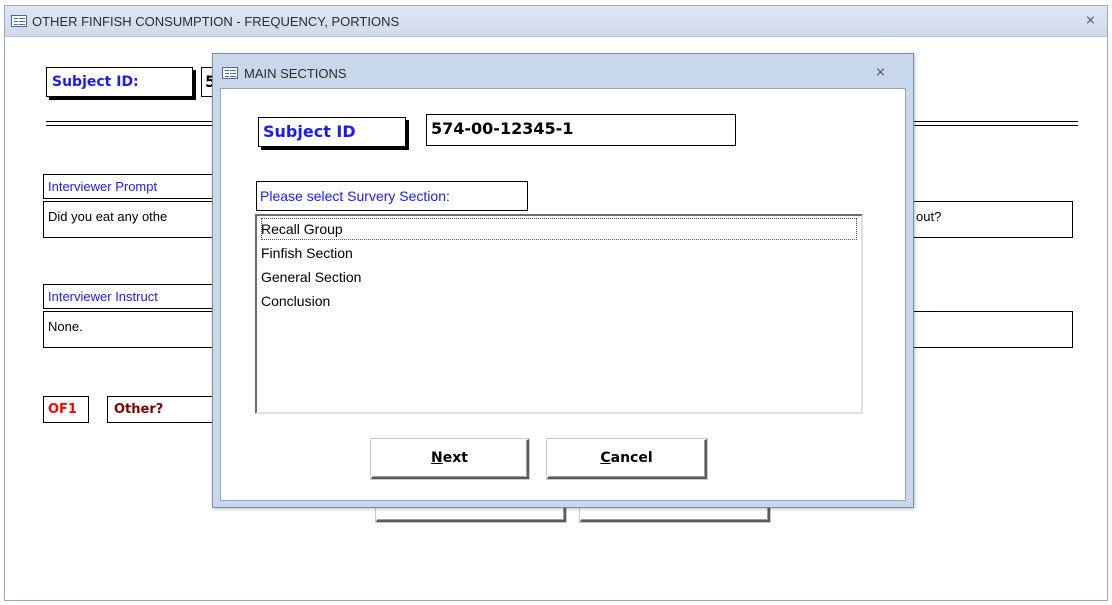 The height and width of the screenshot is (605, 1112). I want to click on list-item-recall-group: Recall Group, so click(559, 229).